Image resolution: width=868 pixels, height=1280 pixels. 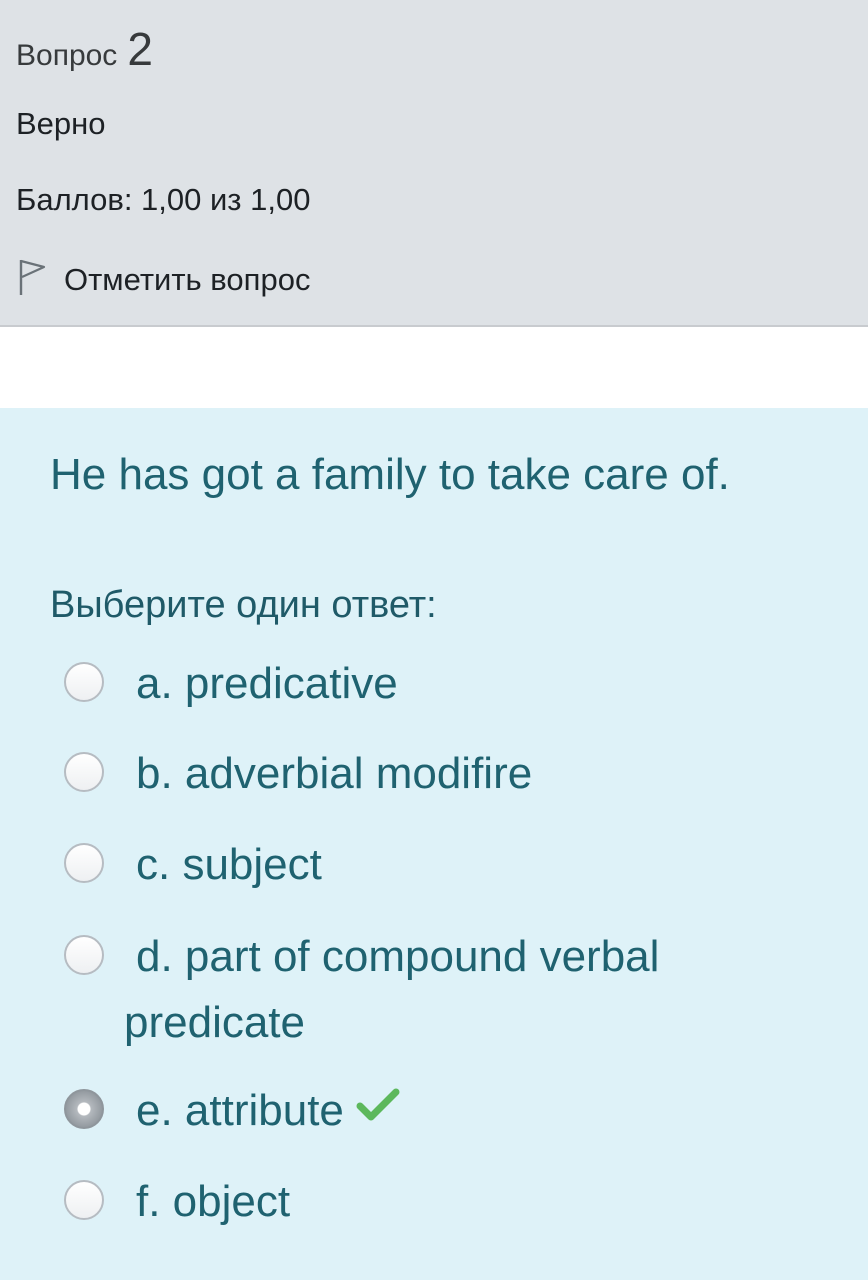 I want to click on answer-label-e-wrap: e. attribute, so click(x=444, y=1111).